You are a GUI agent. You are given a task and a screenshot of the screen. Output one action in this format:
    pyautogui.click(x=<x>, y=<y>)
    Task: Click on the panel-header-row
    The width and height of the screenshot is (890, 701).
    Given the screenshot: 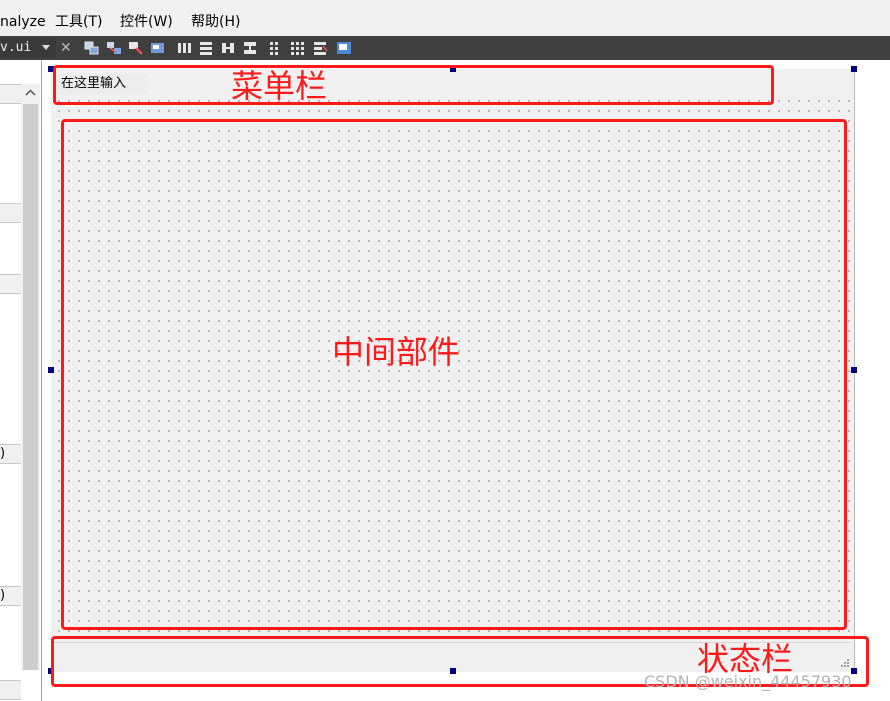 What is the action you would take?
    pyautogui.click(x=10, y=94)
    